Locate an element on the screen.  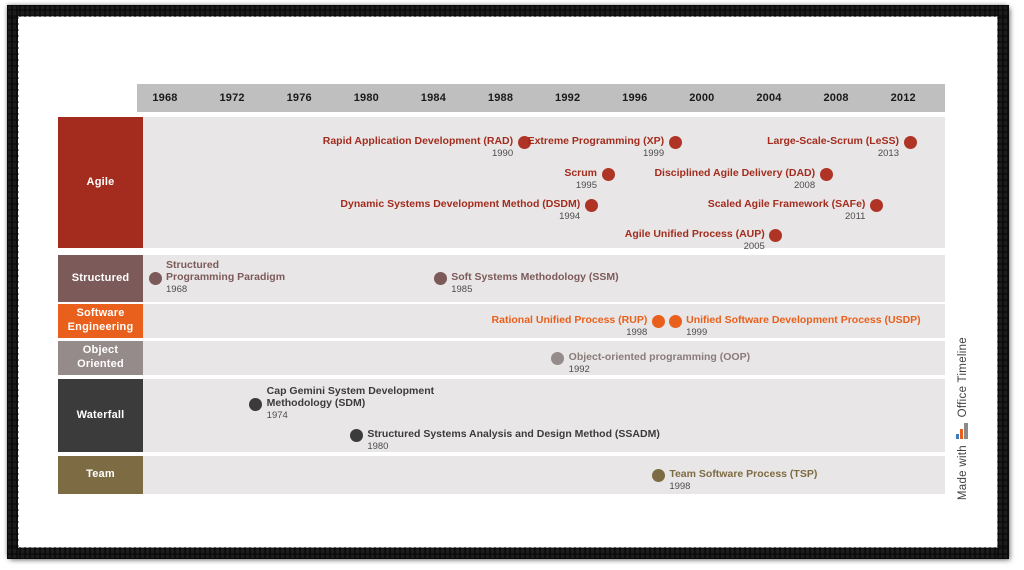
swimlane-label-text: Structured is located at coordinates (100, 277).